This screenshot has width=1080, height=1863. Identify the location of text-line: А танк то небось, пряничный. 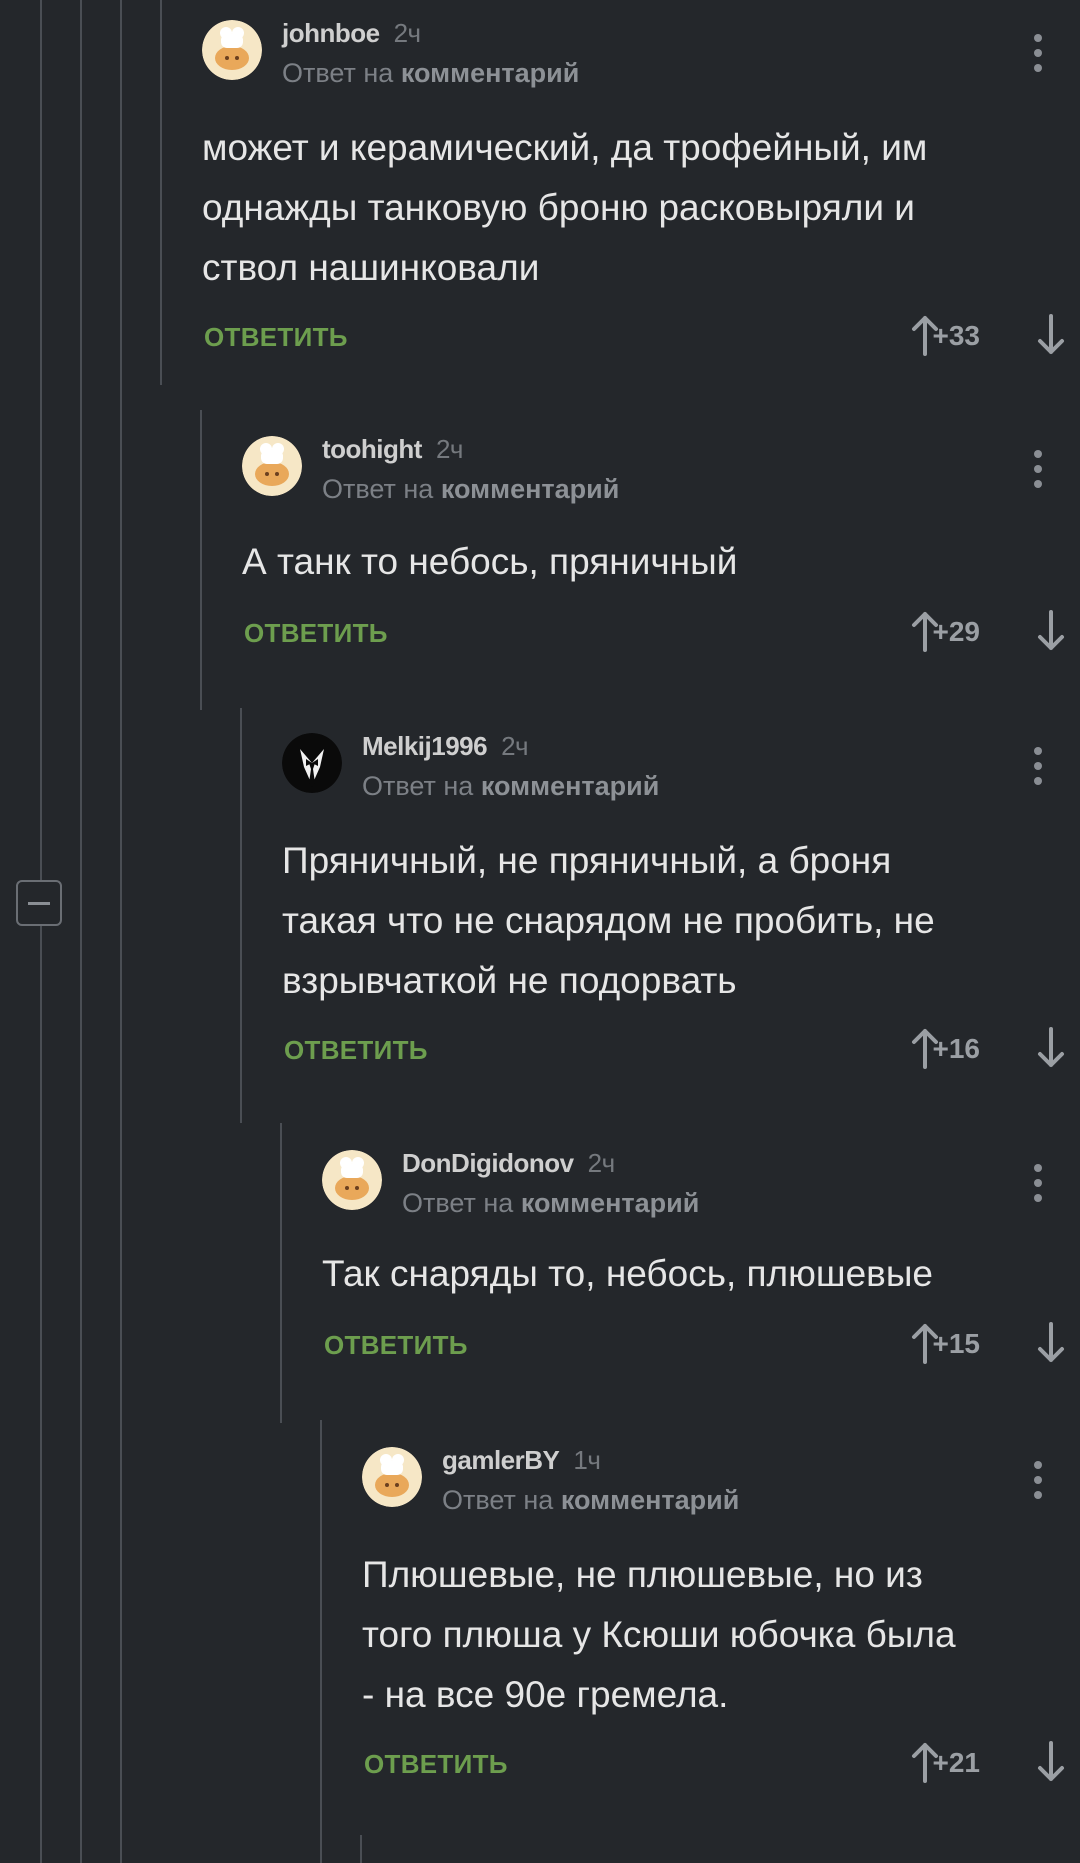
(490, 561).